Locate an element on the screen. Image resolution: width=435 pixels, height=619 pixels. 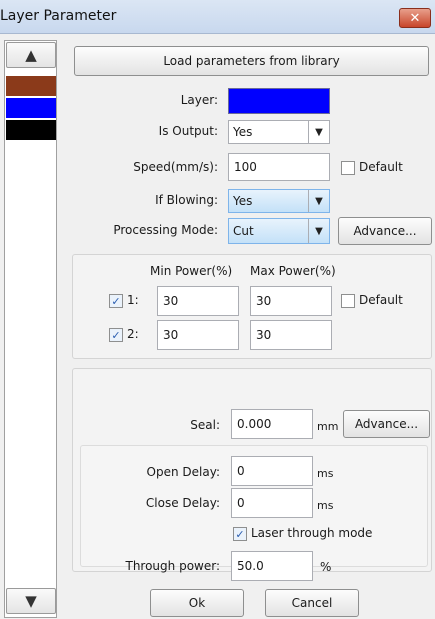
power-row-2-max-field: 30 is located at coordinates (291, 335).